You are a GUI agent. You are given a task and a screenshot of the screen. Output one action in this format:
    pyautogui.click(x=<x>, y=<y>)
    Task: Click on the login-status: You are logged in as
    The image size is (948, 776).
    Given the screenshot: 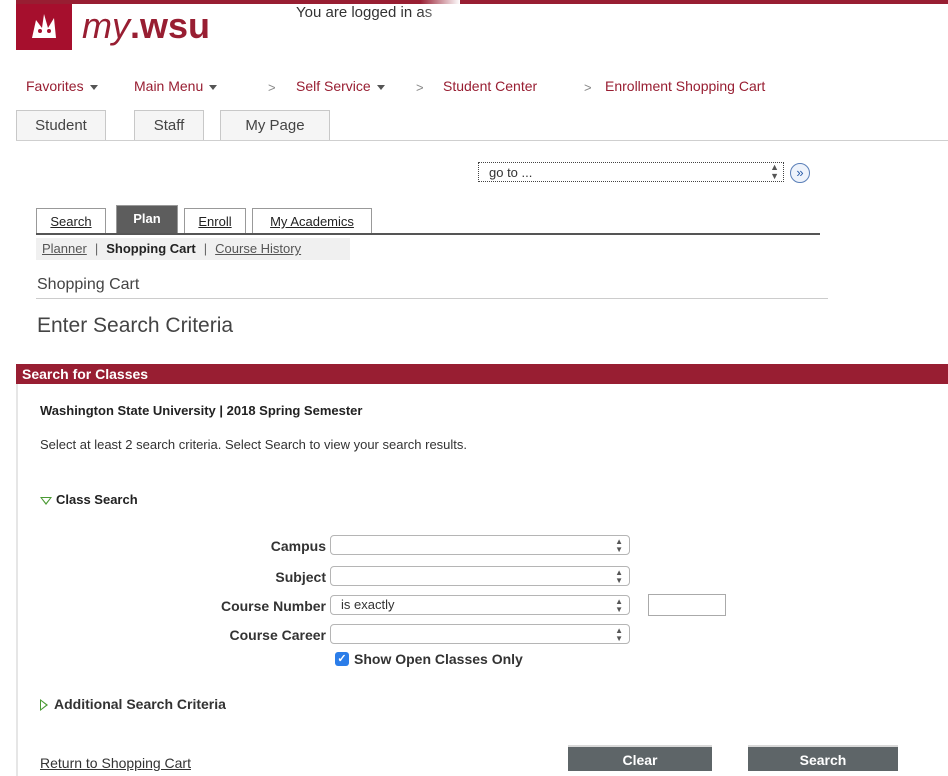 What is the action you would take?
    pyautogui.click(x=364, y=12)
    